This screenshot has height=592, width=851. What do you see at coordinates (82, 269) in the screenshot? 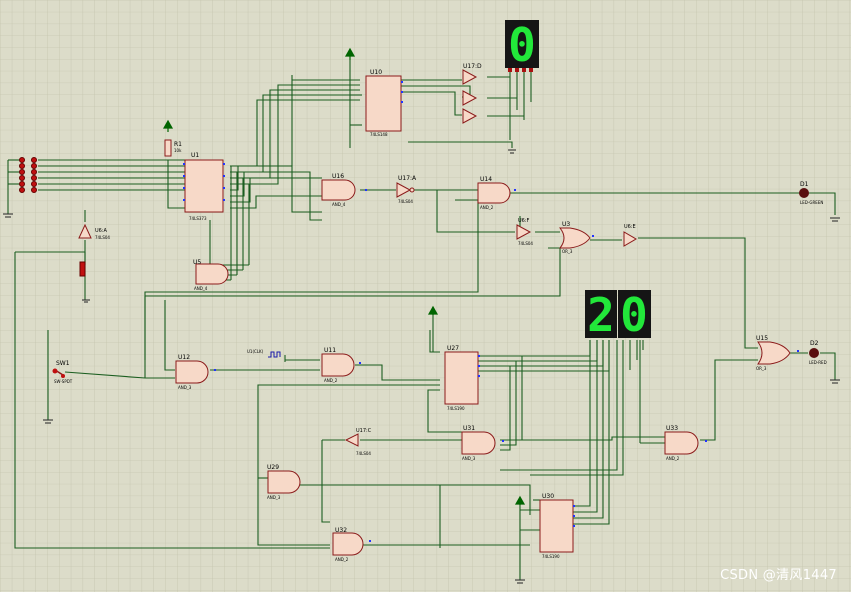
I see `pushbutton` at bounding box center [82, 269].